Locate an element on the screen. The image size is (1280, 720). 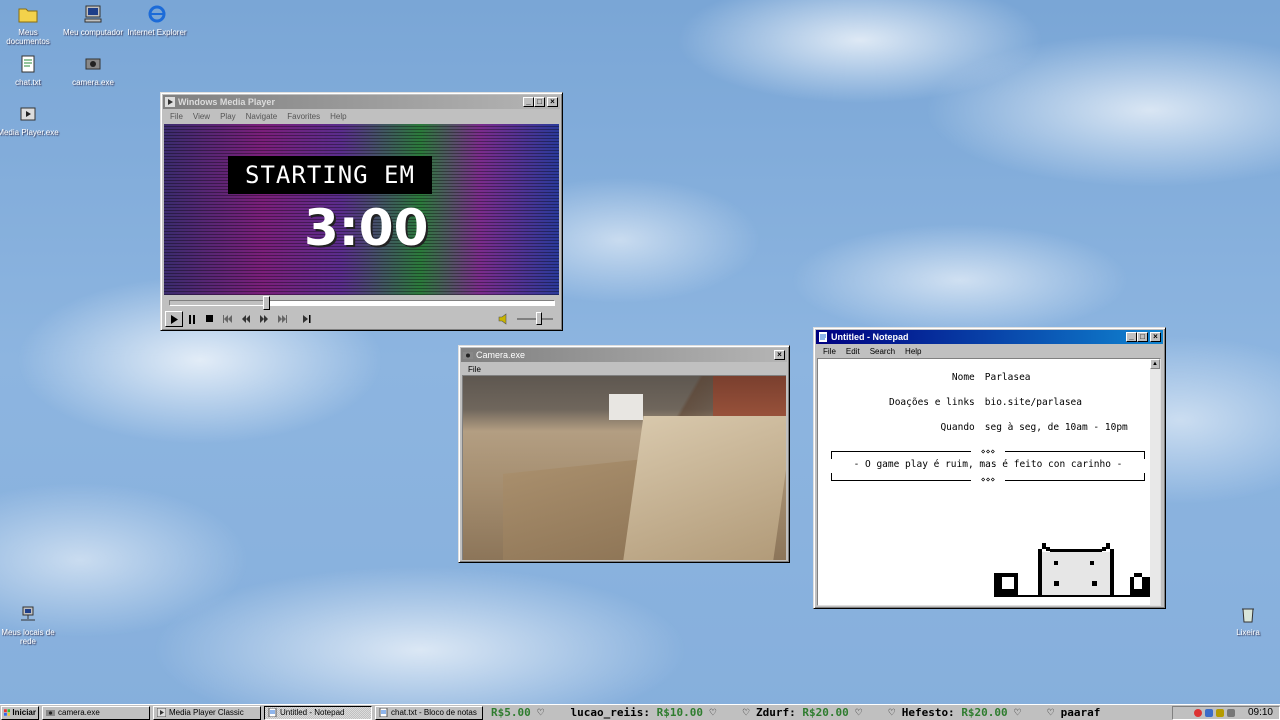
menu-navigate: Navigate is located at coordinates (262, 116).